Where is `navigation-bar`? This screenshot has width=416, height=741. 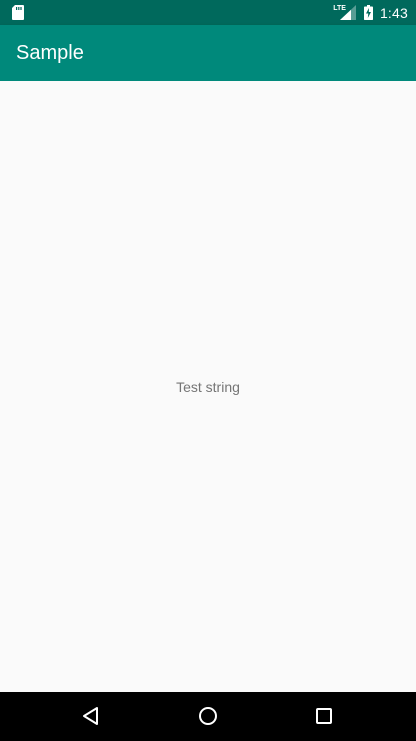
navigation-bar is located at coordinates (208, 716).